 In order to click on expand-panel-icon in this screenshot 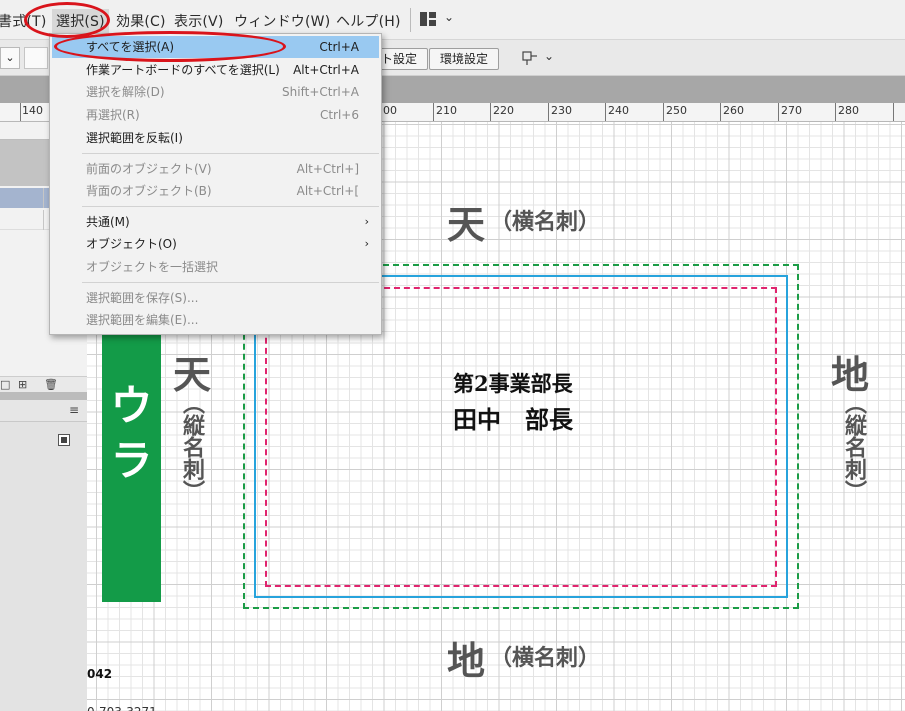, I will do `click(64, 440)`.